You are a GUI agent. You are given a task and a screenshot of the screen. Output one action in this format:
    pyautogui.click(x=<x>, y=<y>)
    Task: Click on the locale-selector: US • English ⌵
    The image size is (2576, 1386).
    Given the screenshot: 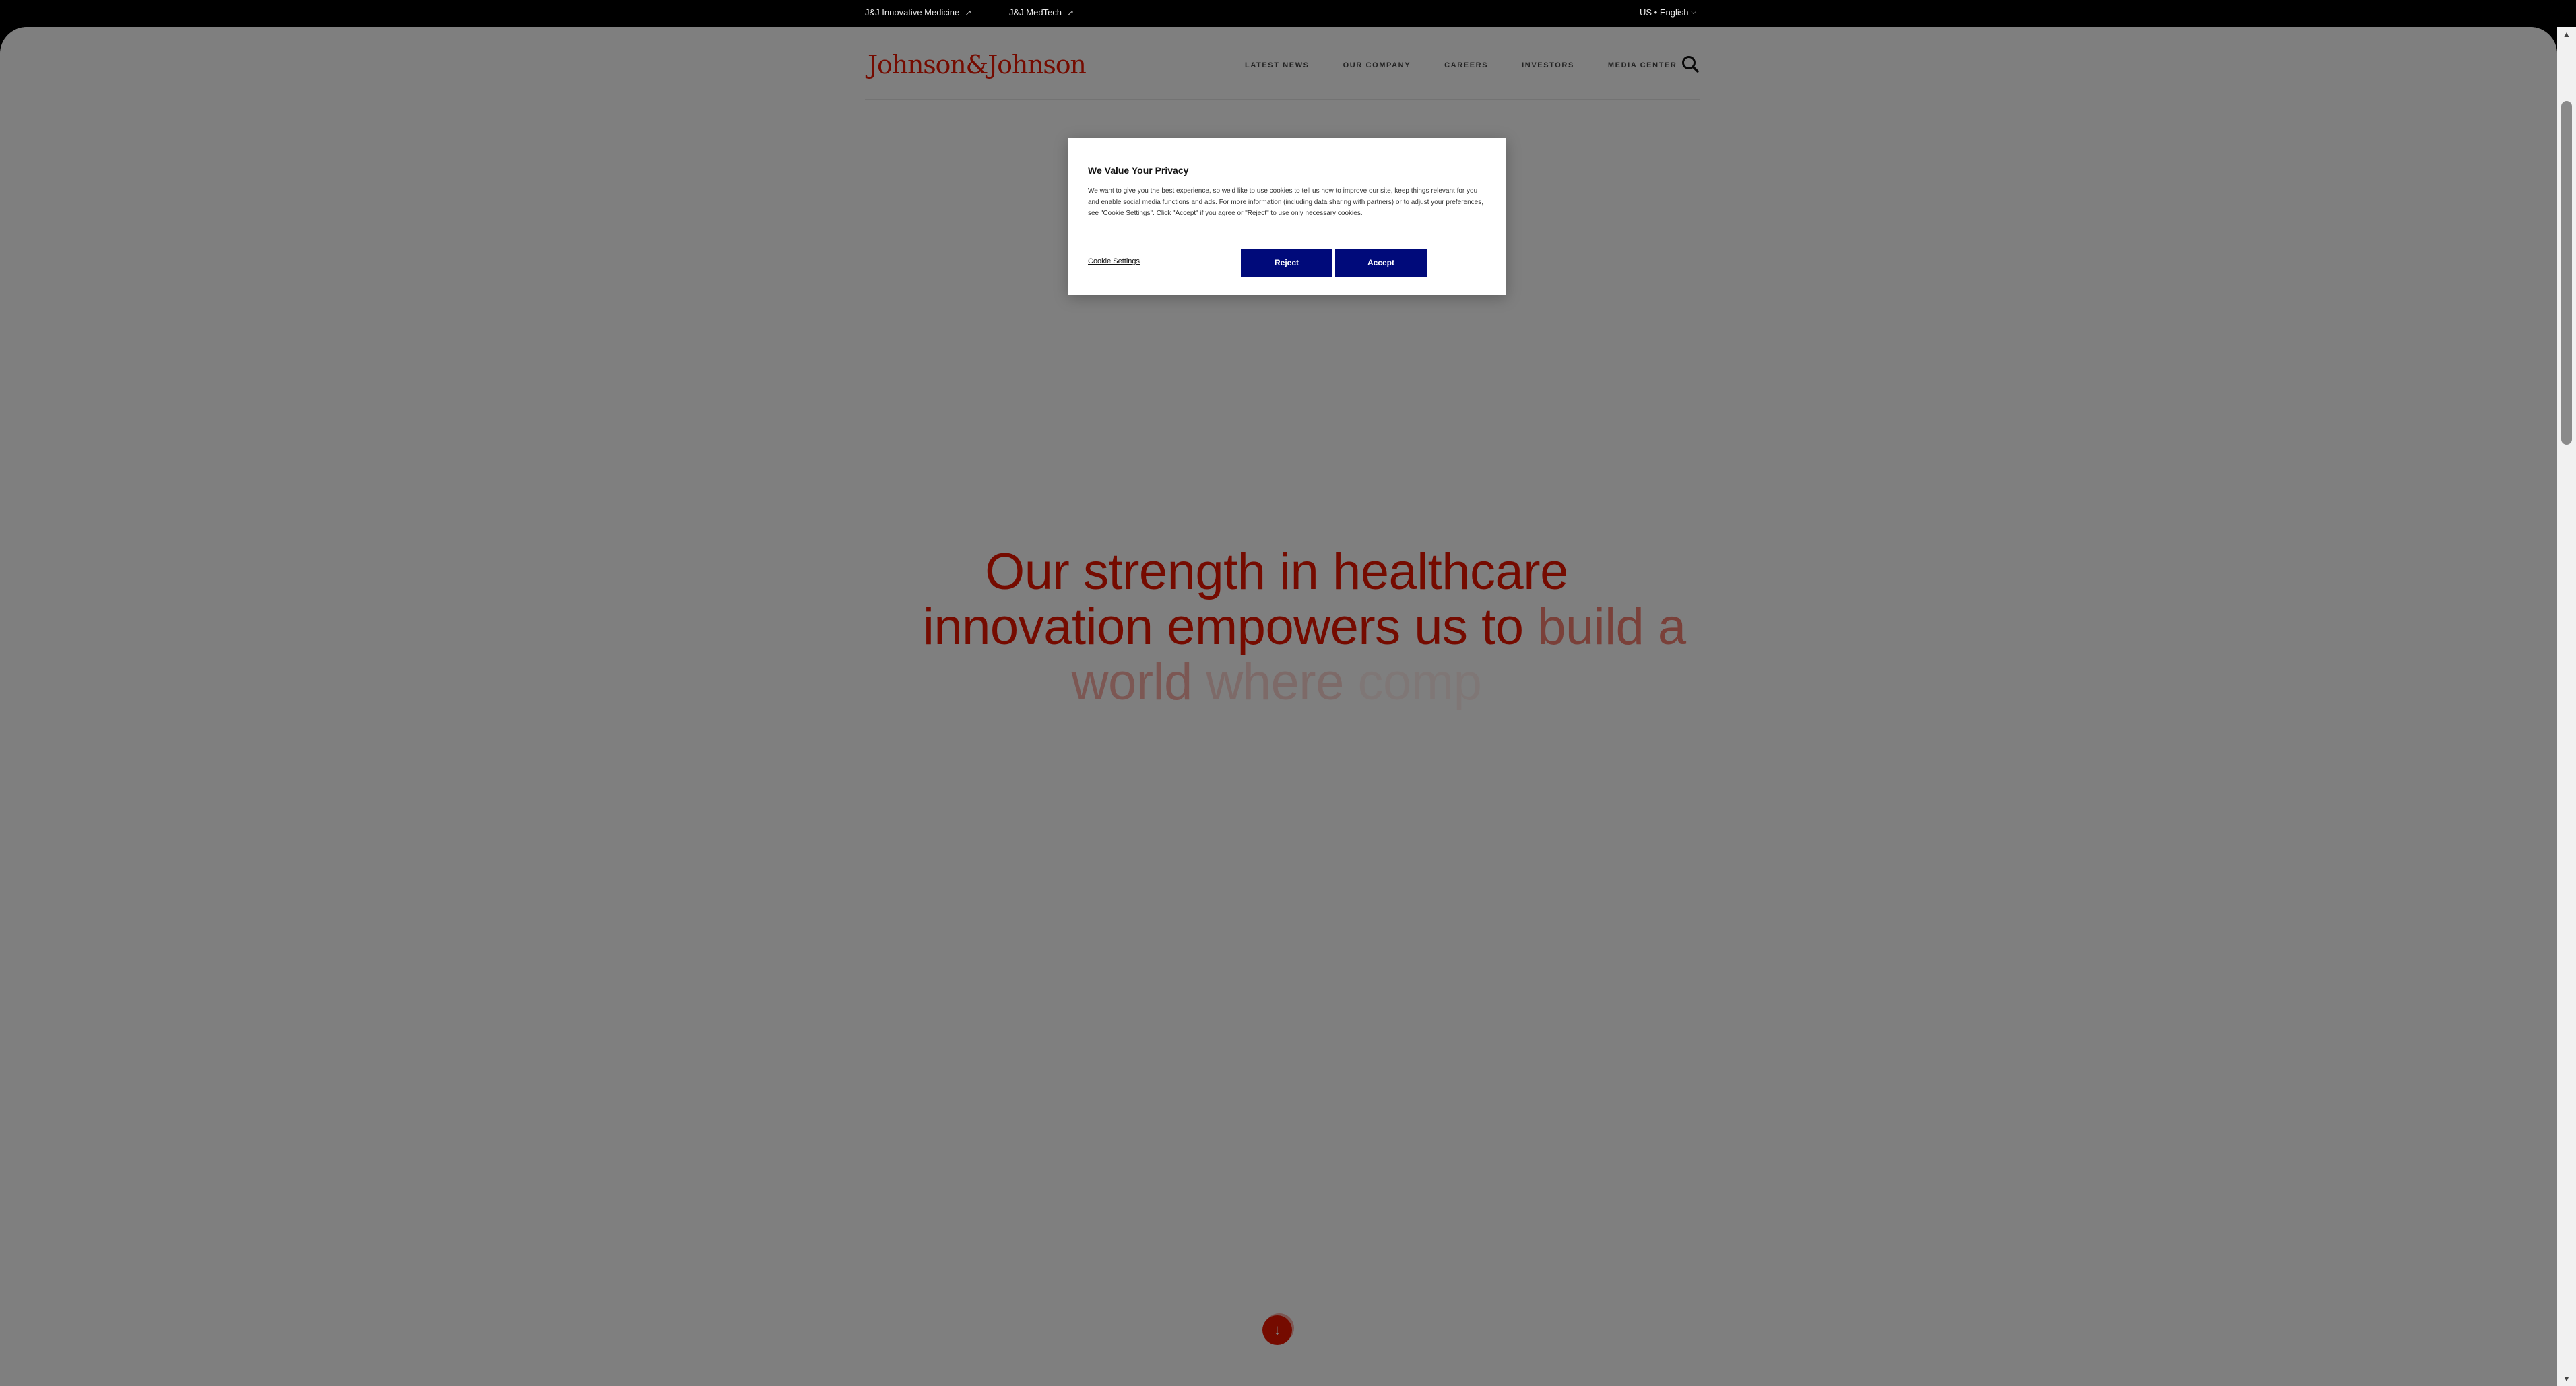 What is the action you would take?
    pyautogui.click(x=1668, y=13)
    